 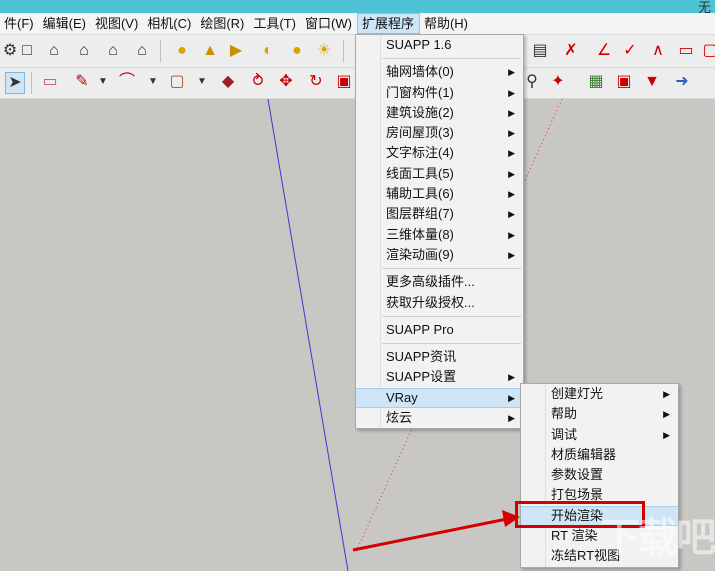 What do you see at coordinates (54, 51) in the screenshot?
I see `home-icon: ⌂` at bounding box center [54, 51].